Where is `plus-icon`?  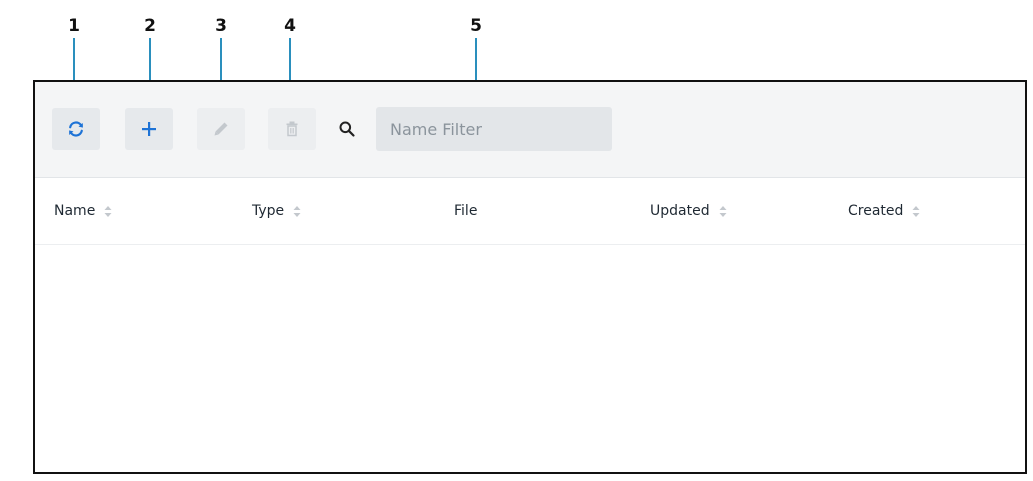 plus-icon is located at coordinates (149, 129).